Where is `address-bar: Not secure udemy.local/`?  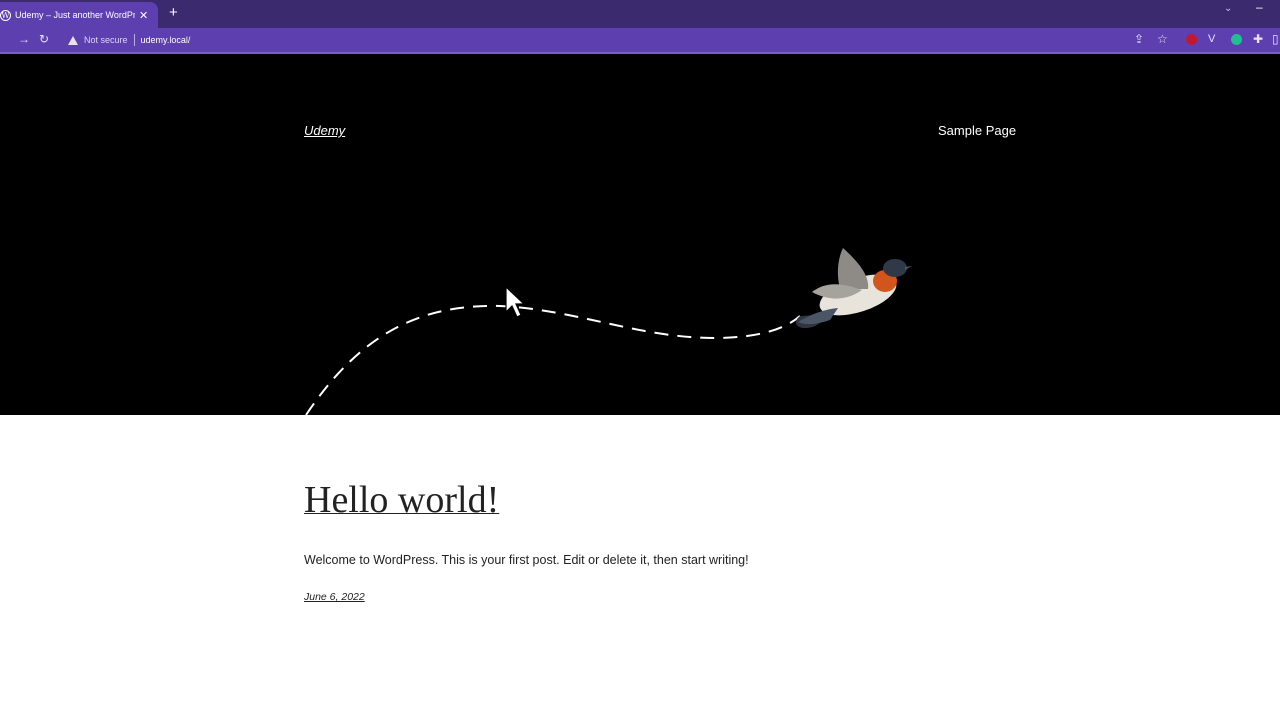
address-bar: Not secure udemy.local/ is located at coordinates (620, 40).